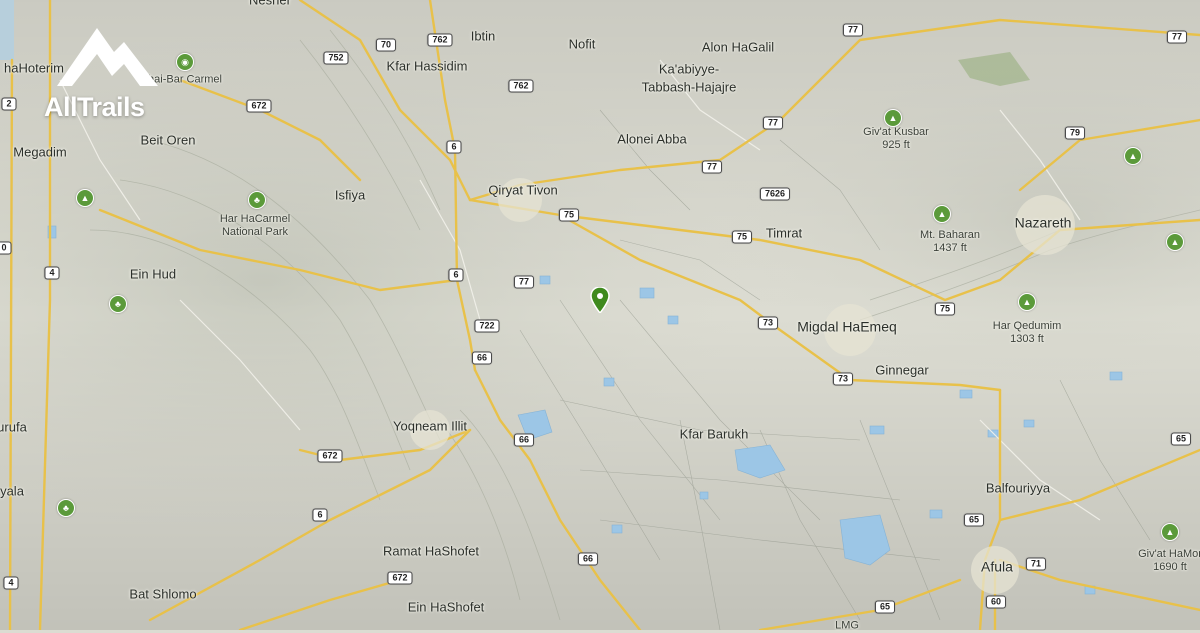 This screenshot has height=633, width=1200. Describe the element at coordinates (94, 107) in the screenshot. I see `brand-name: AllTrails` at that location.